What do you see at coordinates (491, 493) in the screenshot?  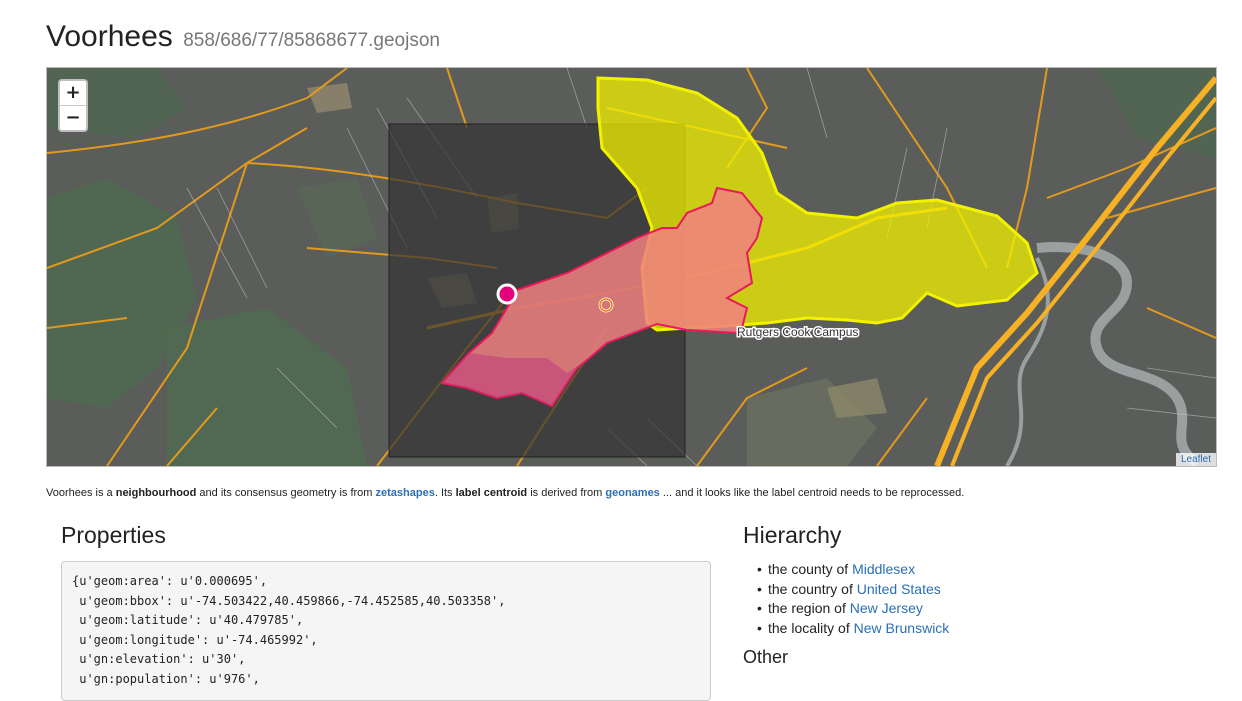 I see `desc-label-centroid: label centroid` at bounding box center [491, 493].